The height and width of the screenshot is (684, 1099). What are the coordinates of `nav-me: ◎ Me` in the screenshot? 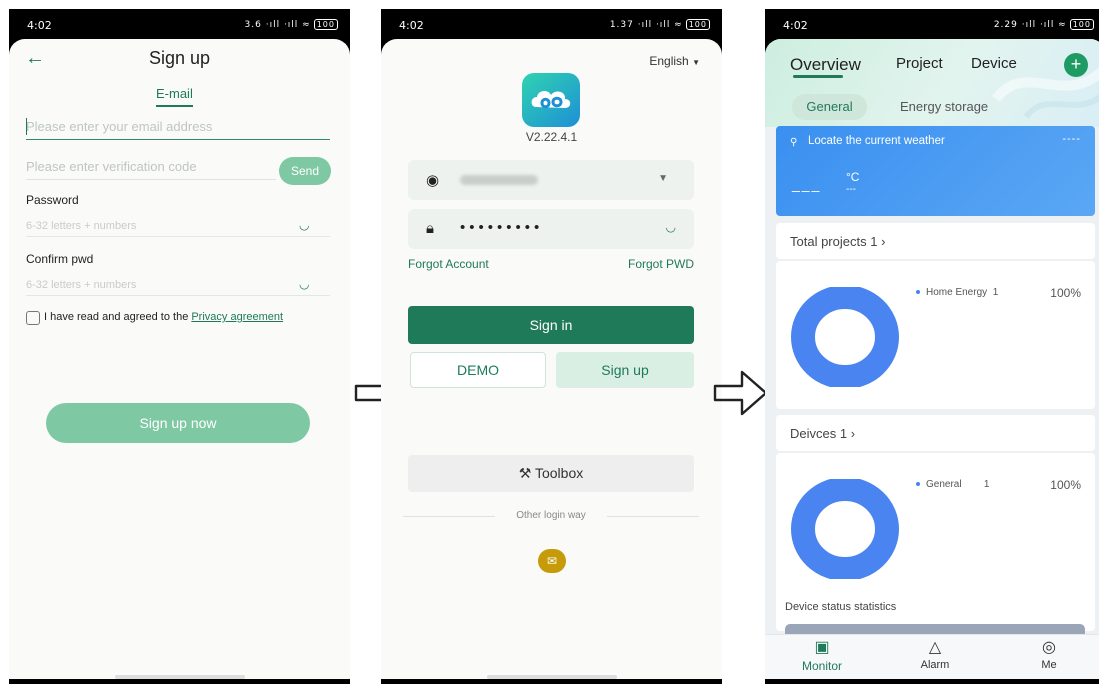 It's located at (1049, 654).